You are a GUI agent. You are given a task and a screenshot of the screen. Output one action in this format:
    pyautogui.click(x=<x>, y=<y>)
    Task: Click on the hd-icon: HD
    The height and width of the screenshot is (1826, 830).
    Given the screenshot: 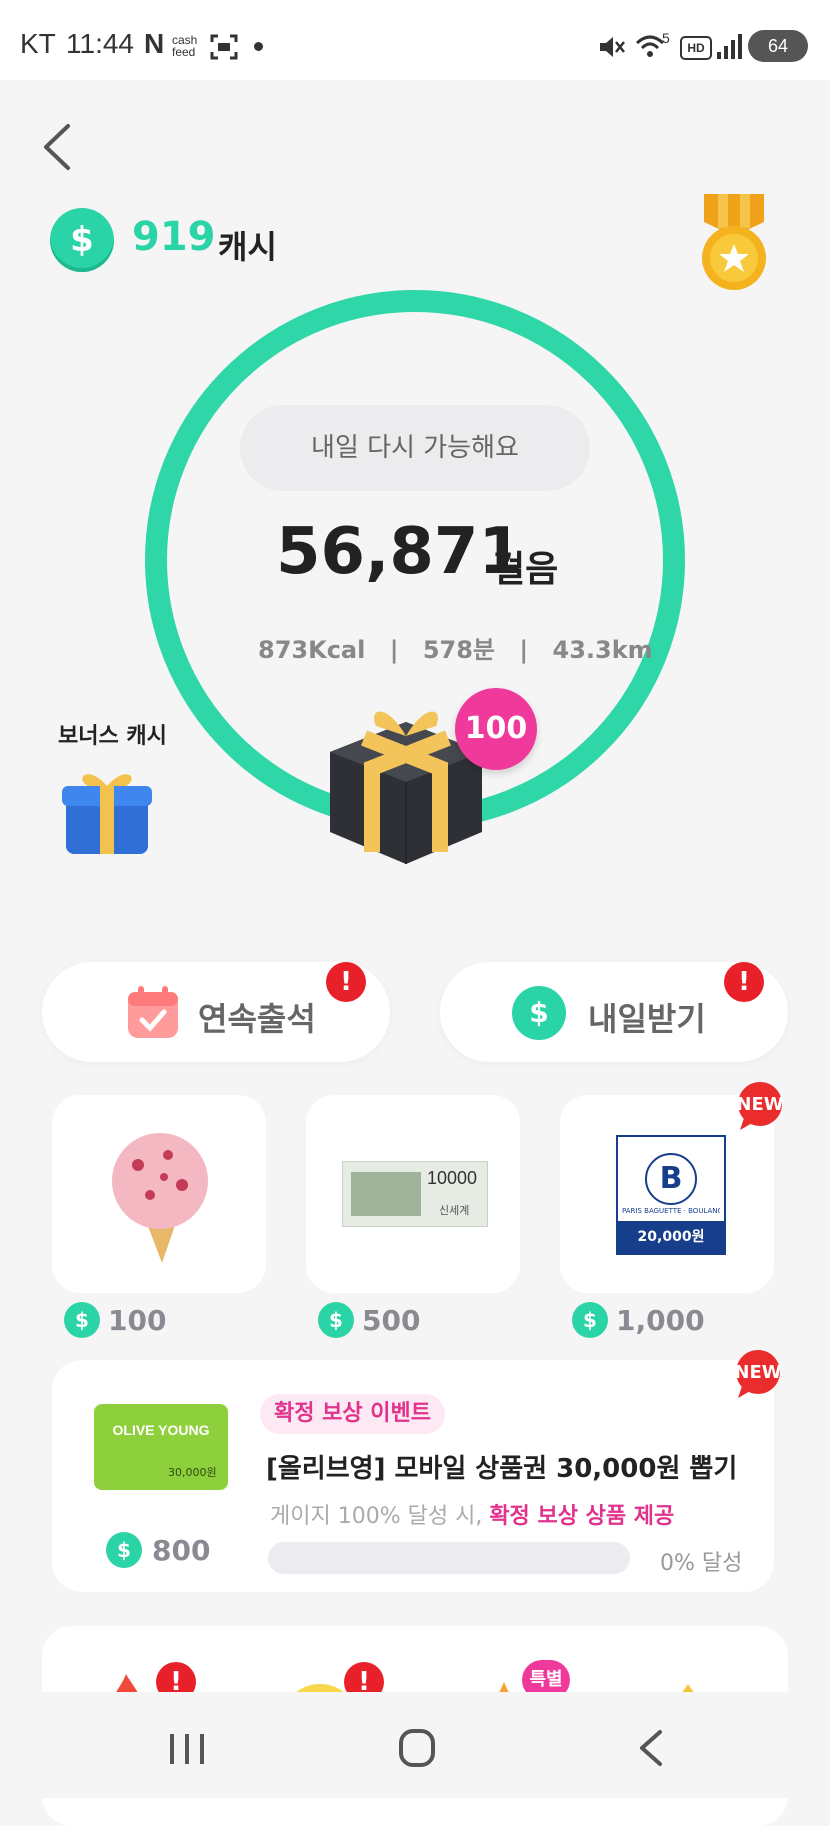 What is the action you would take?
    pyautogui.click(x=696, y=48)
    